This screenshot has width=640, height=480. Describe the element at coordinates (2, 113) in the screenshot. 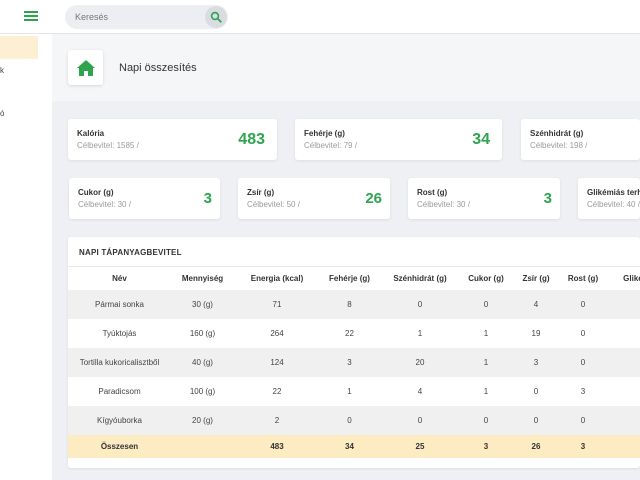

I see `sidebar-item-label: ó` at that location.